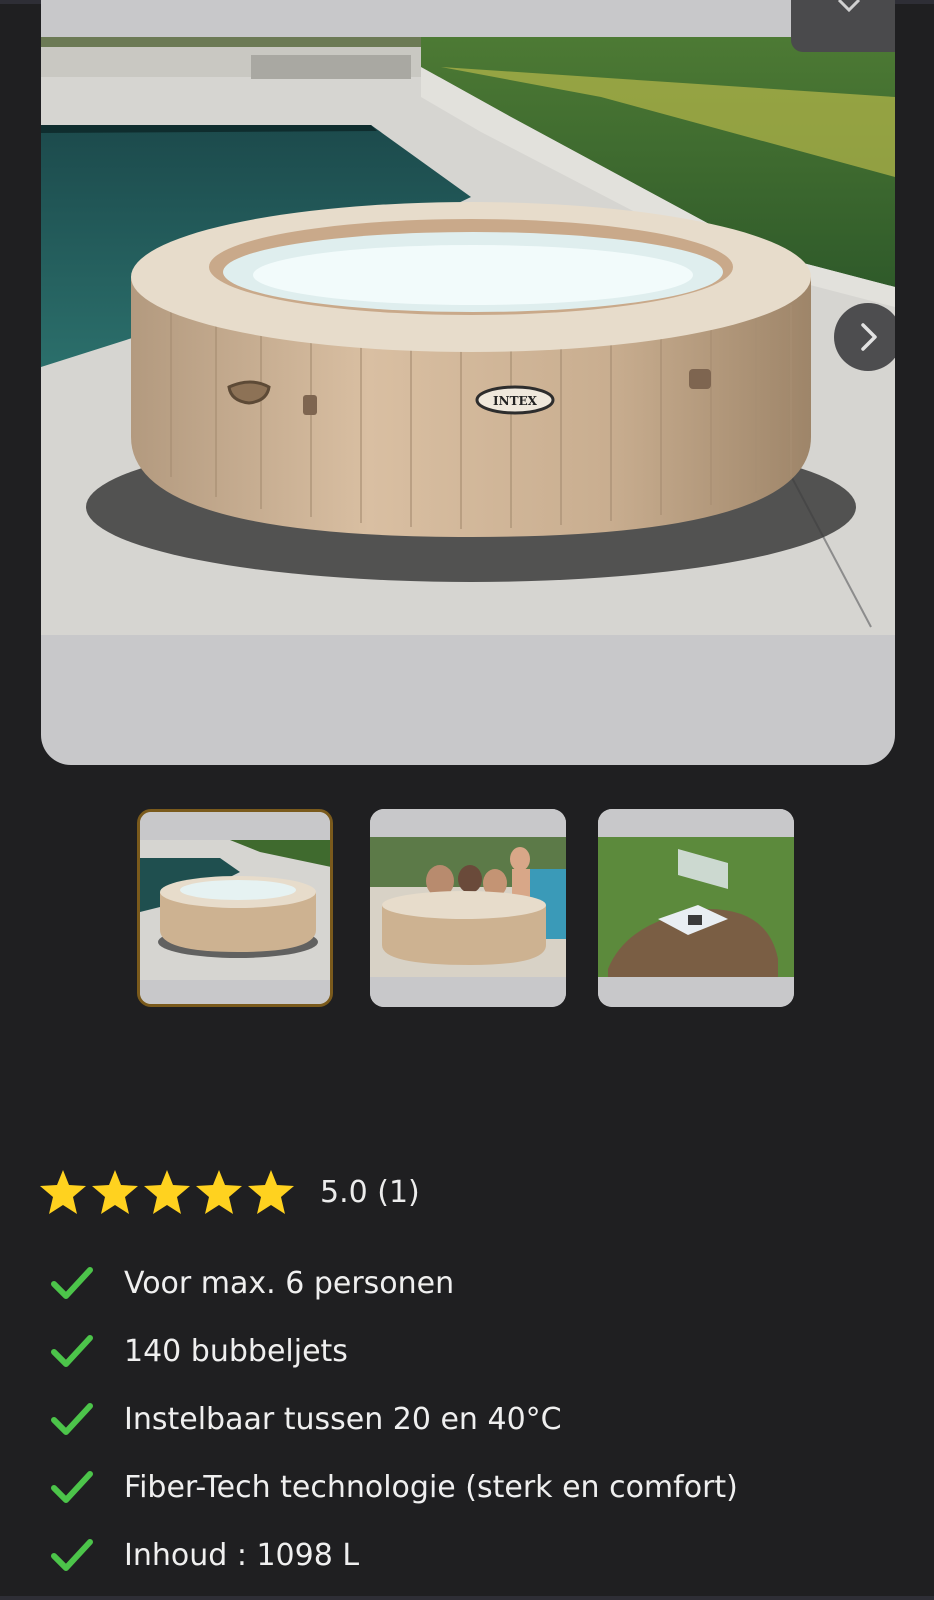  I want to click on hot-tub-poolside-thumbnail, so click(235, 908).